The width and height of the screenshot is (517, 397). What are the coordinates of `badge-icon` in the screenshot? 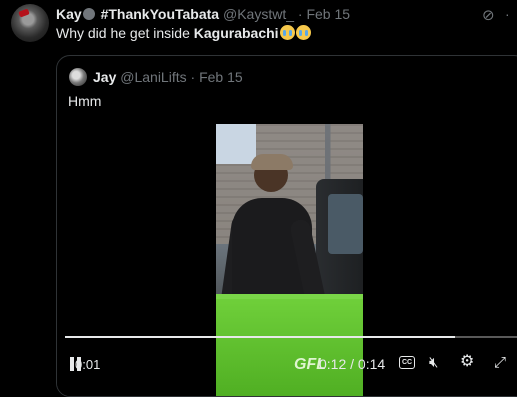 It's located at (88, 14).